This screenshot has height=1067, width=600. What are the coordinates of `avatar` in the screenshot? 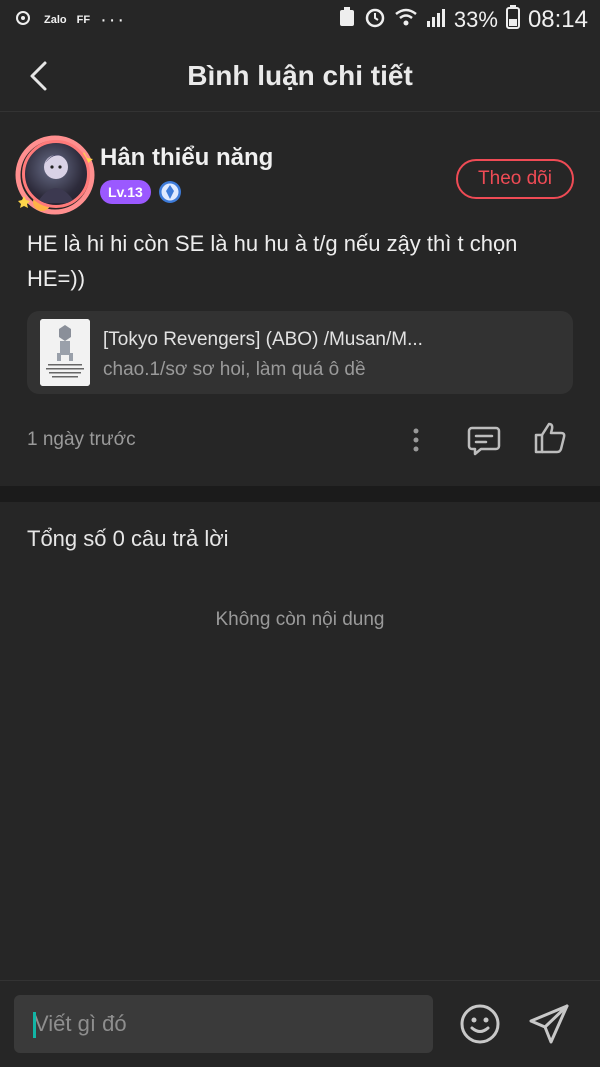 It's located at (56, 174).